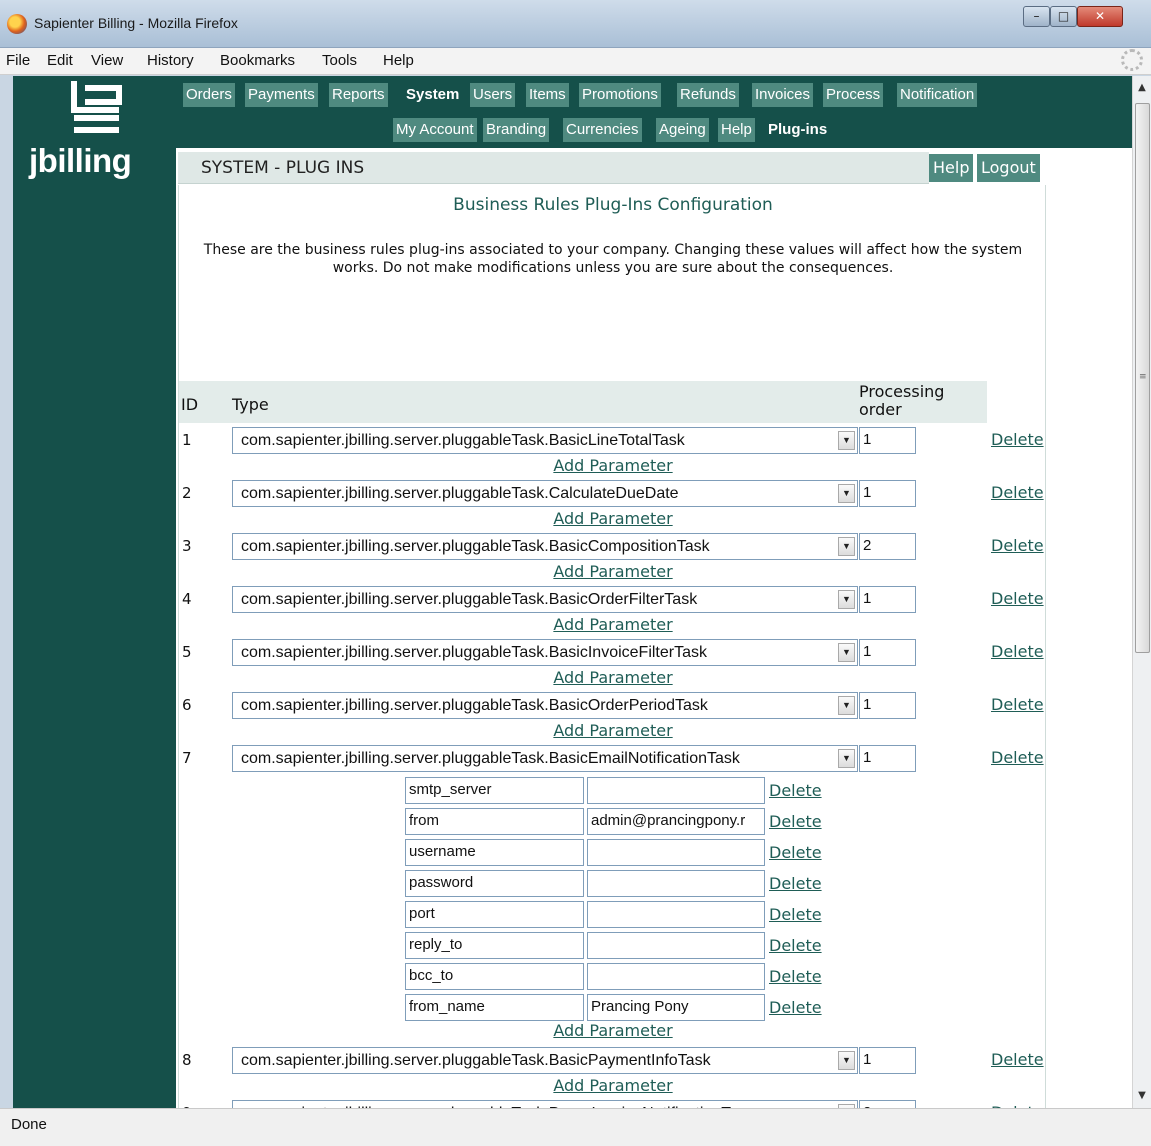 The image size is (1151, 1146). What do you see at coordinates (494, 821) in the screenshot?
I see `parameter-name-input: from` at bounding box center [494, 821].